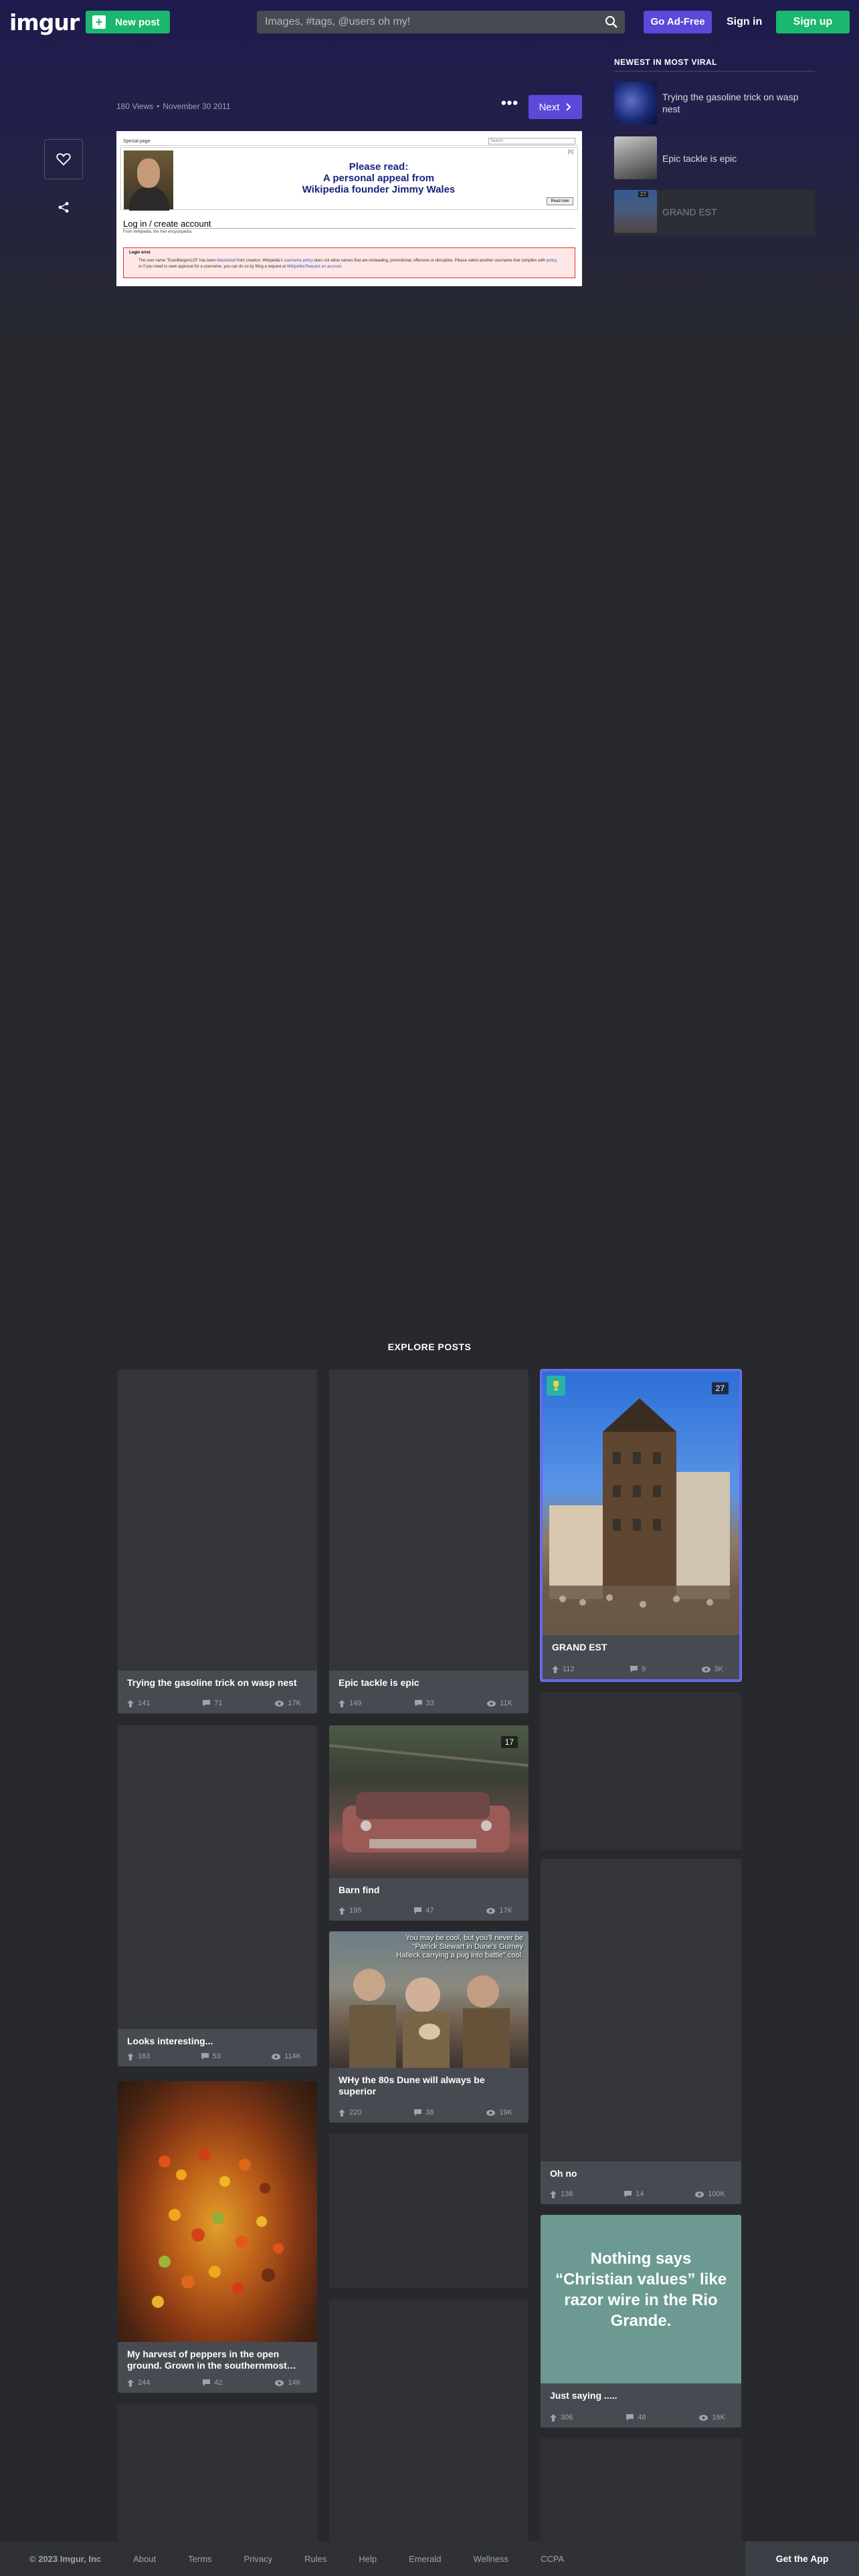 The width and height of the screenshot is (859, 2576). I want to click on upvote-stat: 149, so click(350, 1704).